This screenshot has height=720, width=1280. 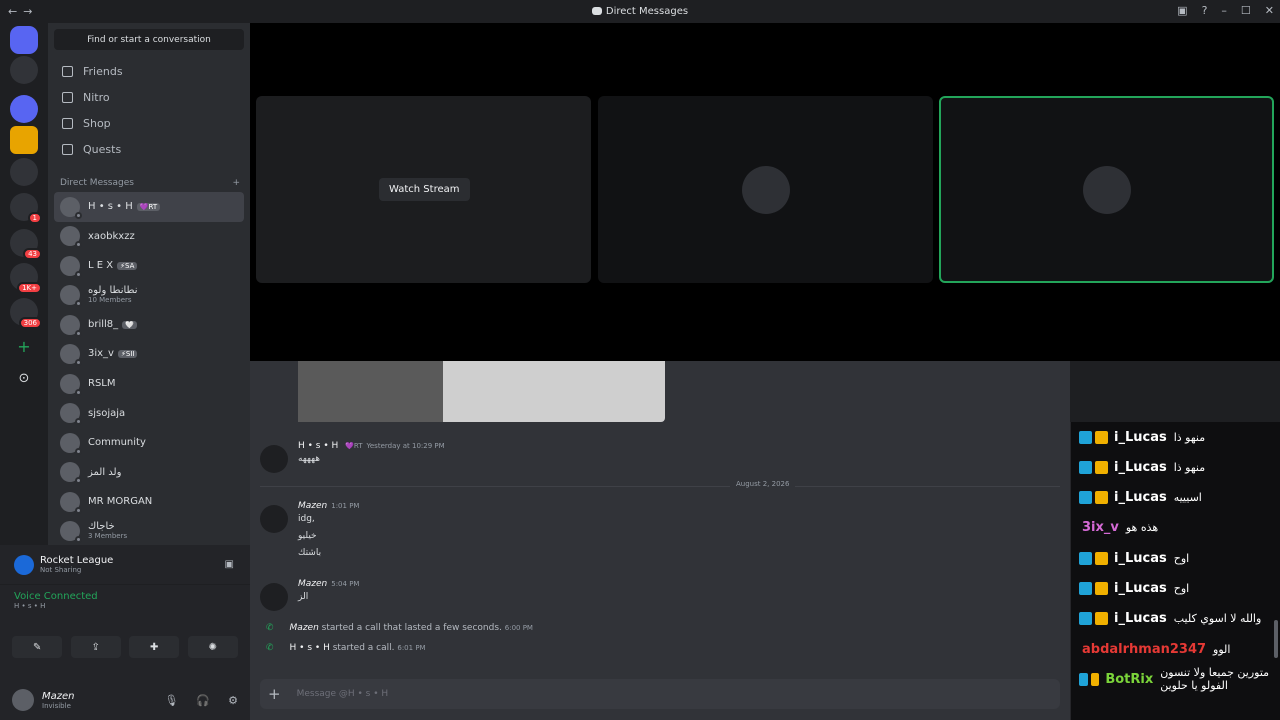 What do you see at coordinates (660, 531) in the screenshot?
I see `message: Mazen 1:01 PM idg, خيليو باشتك` at bounding box center [660, 531].